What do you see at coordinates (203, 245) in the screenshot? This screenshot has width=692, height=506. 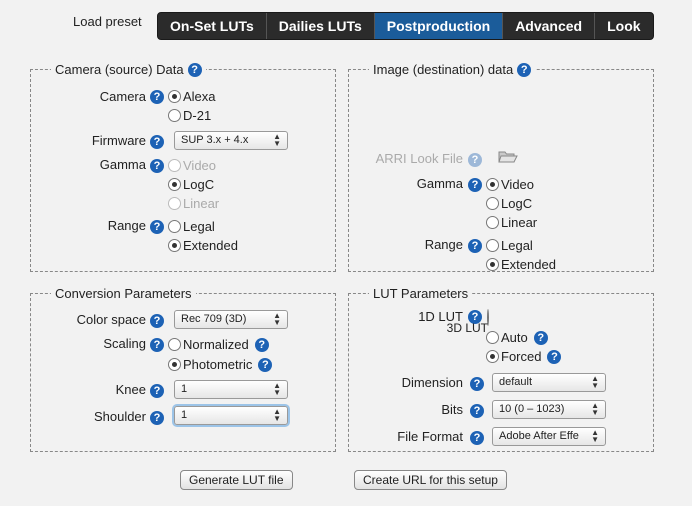 I see `range-option-extended: Extended` at bounding box center [203, 245].